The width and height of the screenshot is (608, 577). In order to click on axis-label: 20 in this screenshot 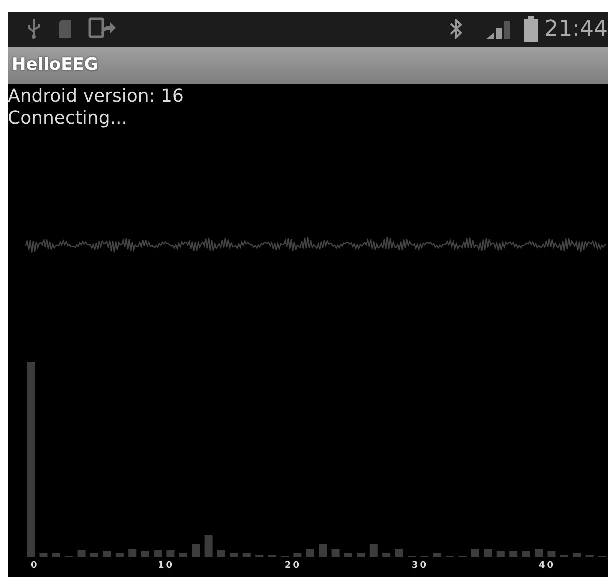, I will do `click(293, 566)`.